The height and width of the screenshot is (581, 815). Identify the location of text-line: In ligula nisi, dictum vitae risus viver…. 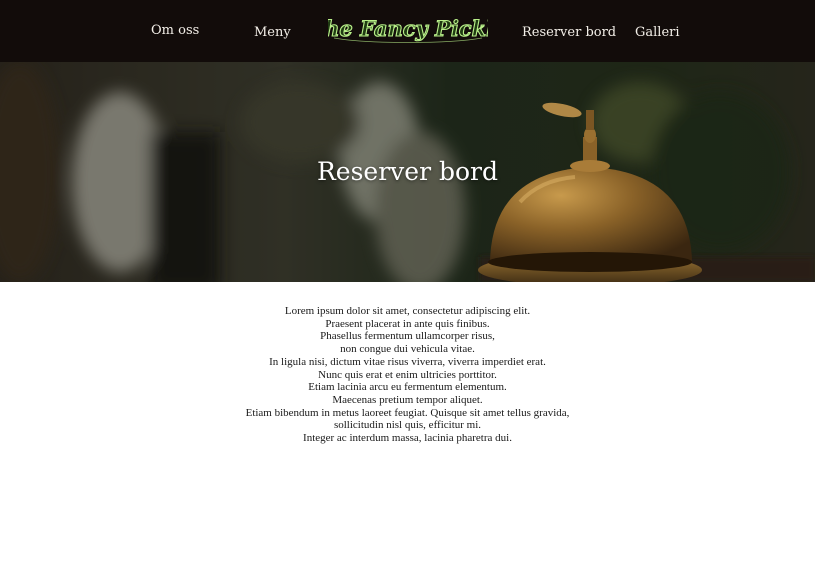
(407, 361).